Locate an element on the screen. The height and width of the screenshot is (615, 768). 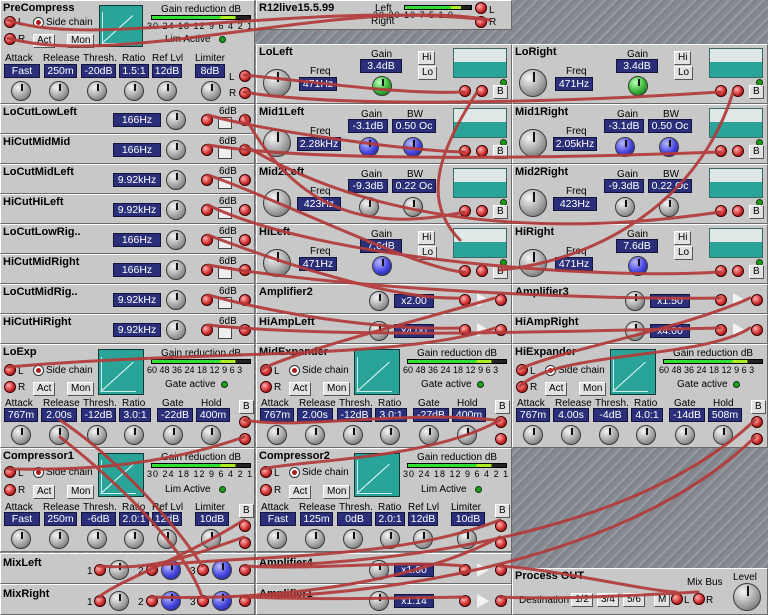
release-value: 250m is located at coordinates (60, 519).